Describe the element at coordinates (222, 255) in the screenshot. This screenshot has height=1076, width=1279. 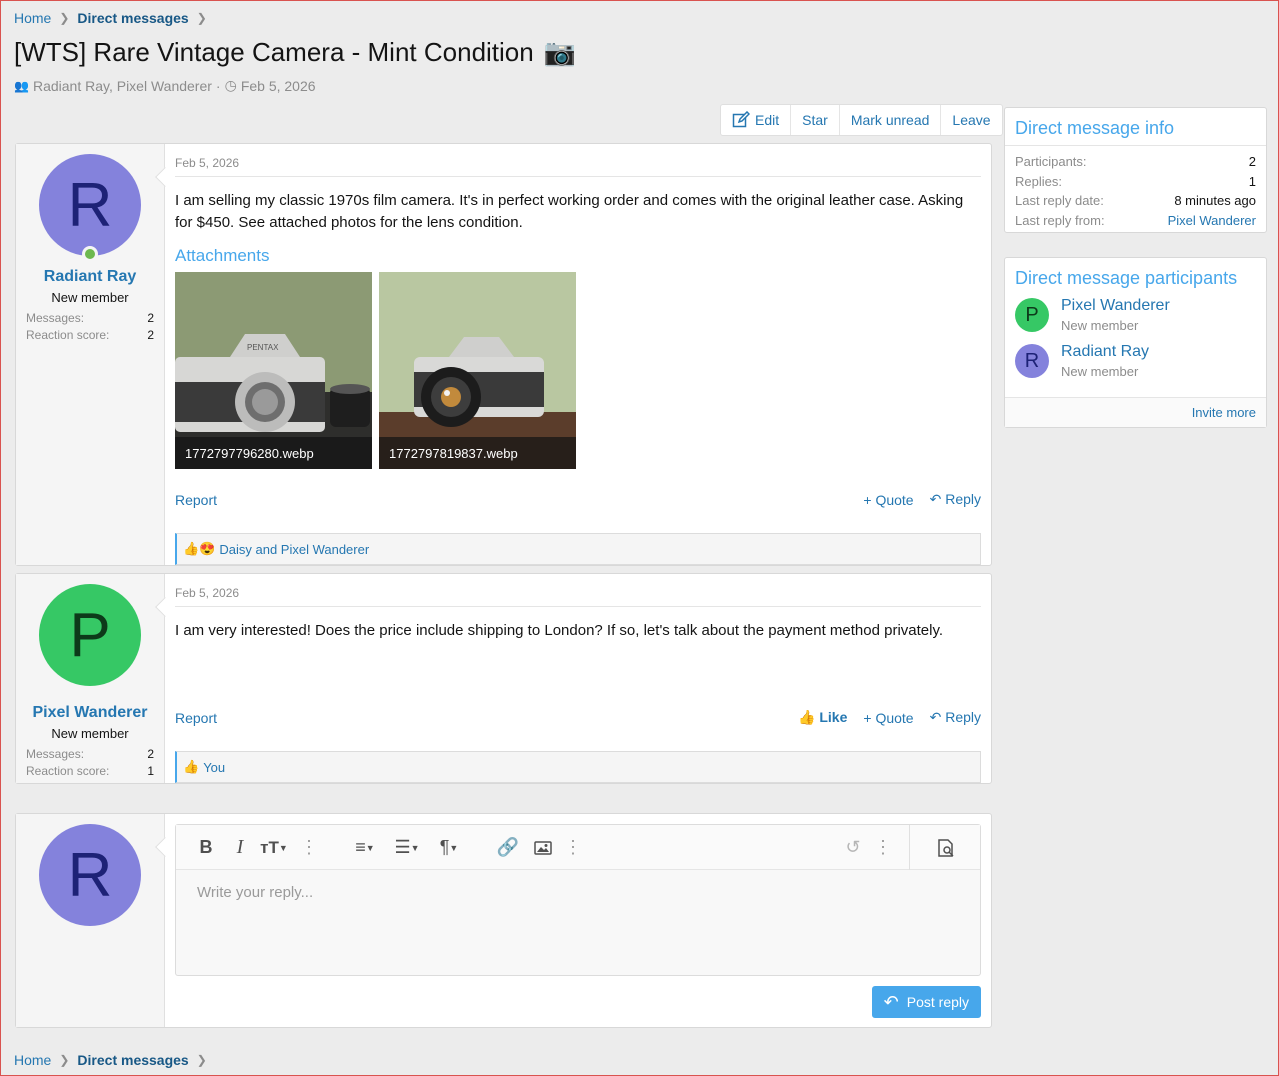
I see `attachments-title: Attachments` at that location.